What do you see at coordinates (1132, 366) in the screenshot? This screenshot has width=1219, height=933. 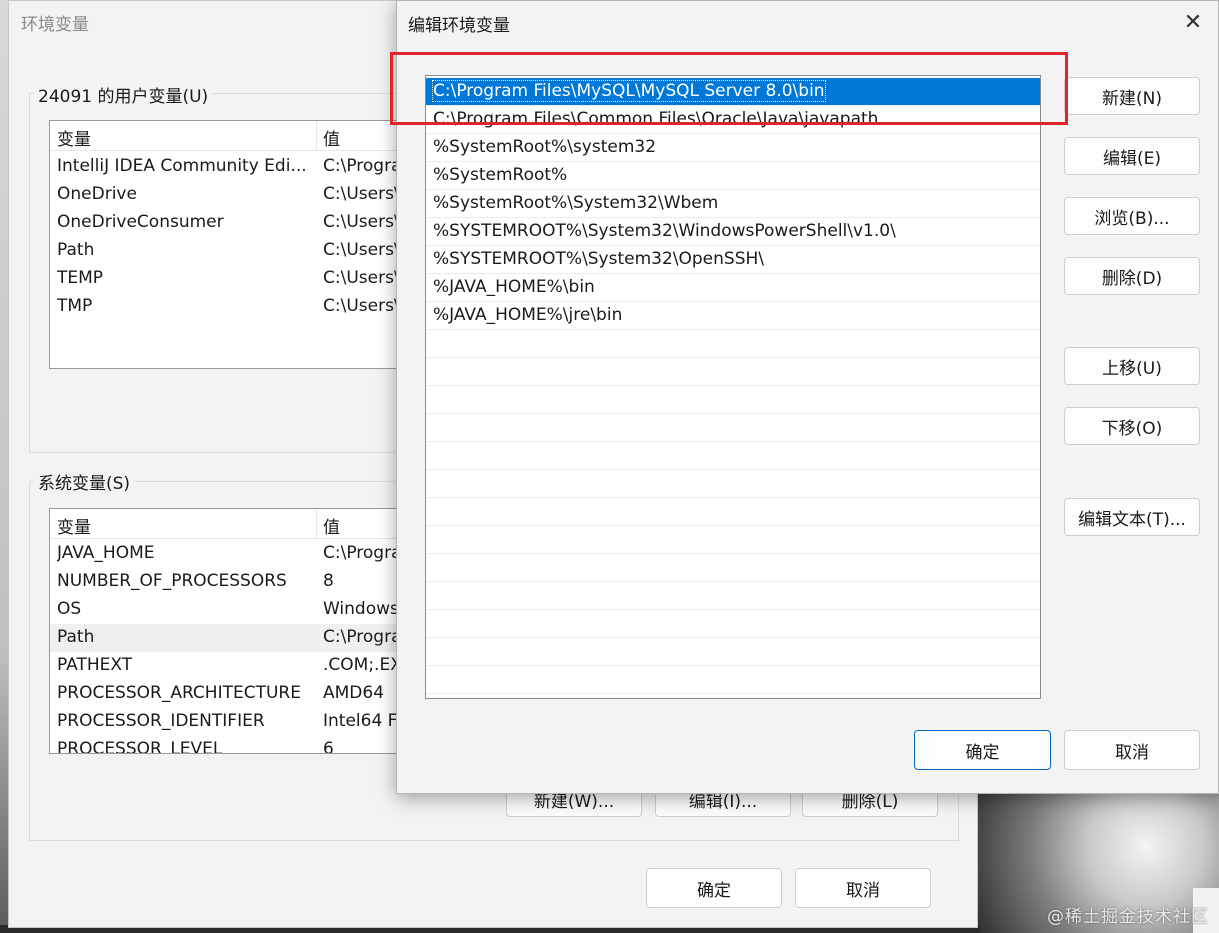 I see `move-up-button: 上移(U)` at bounding box center [1132, 366].